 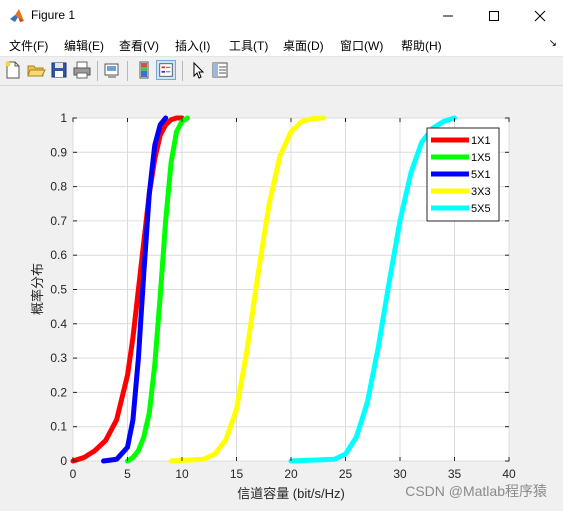 I want to click on link-plot-icon, so click(x=112, y=70).